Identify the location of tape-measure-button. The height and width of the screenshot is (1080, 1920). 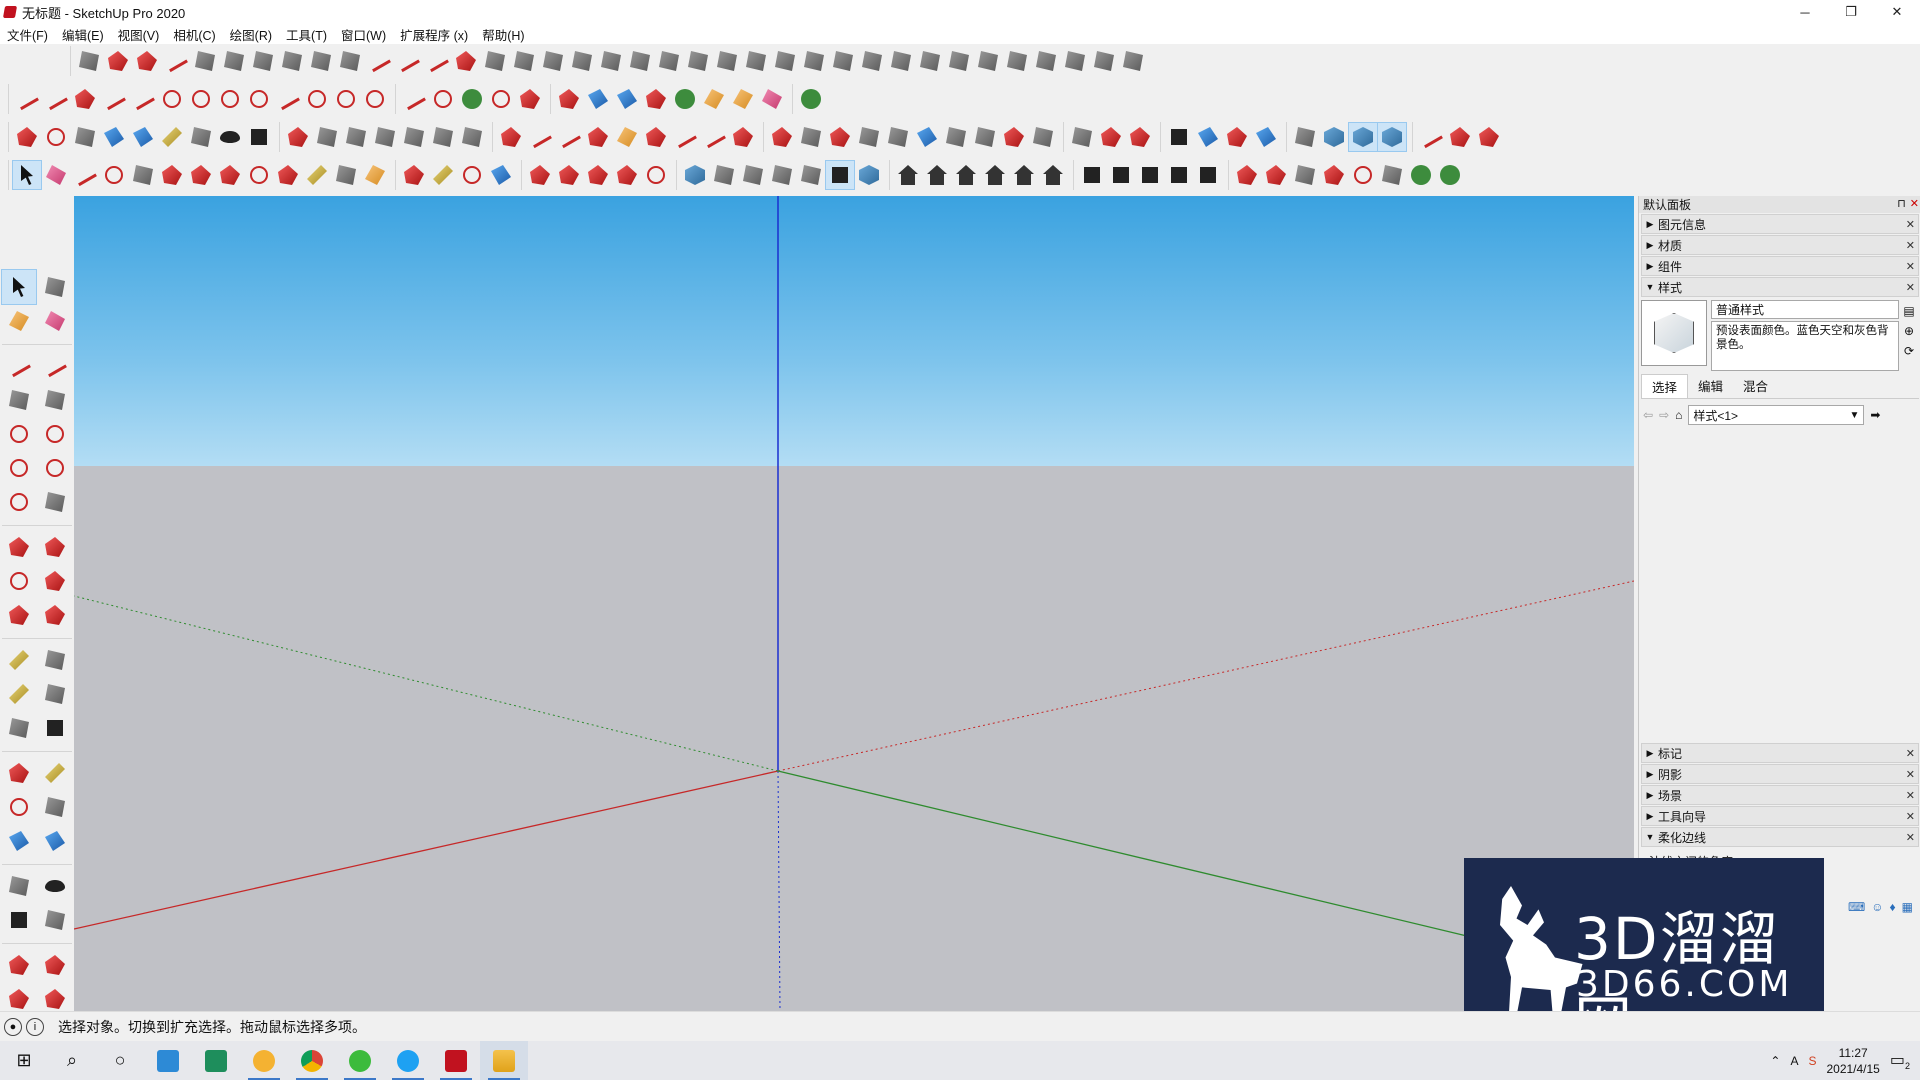
(317, 175).